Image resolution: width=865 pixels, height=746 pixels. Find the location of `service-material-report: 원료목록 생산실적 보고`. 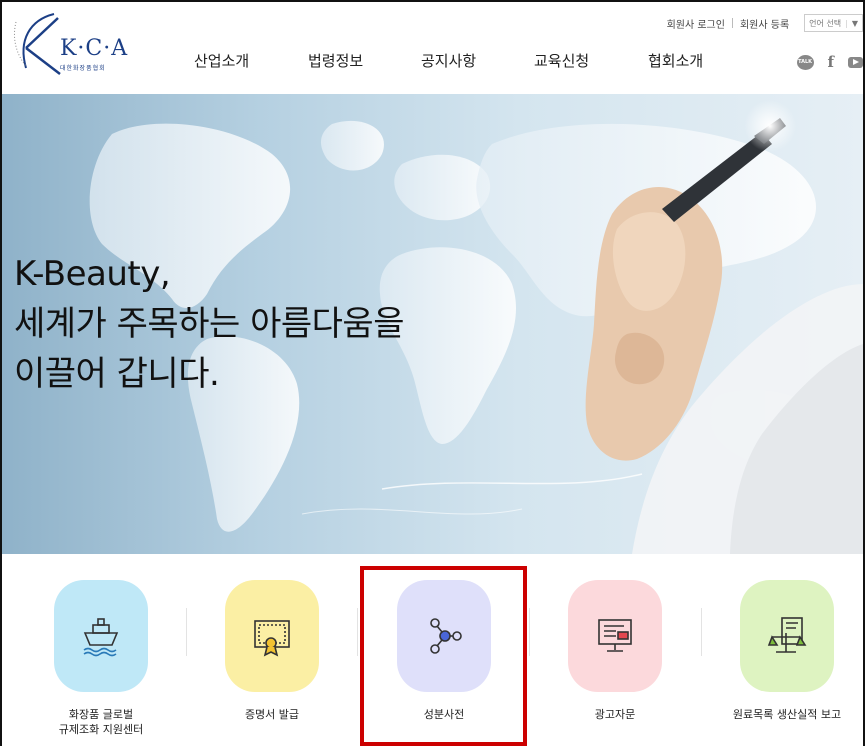

service-material-report: 원료목록 생산실적 보고 is located at coordinates (787, 651).